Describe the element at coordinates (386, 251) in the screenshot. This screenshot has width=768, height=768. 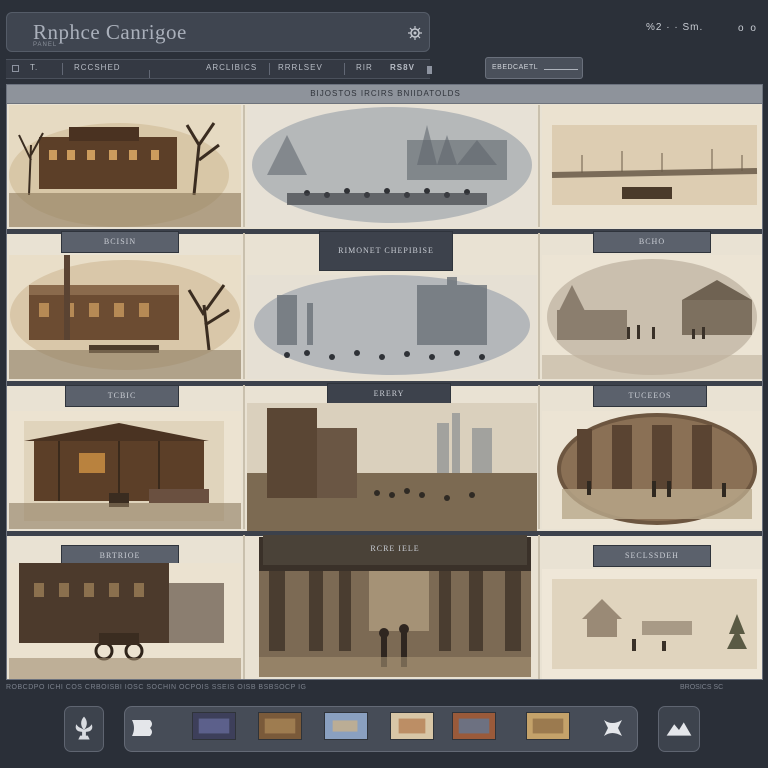
I see `scene-label: RIMONET CHEPIBISE` at that location.